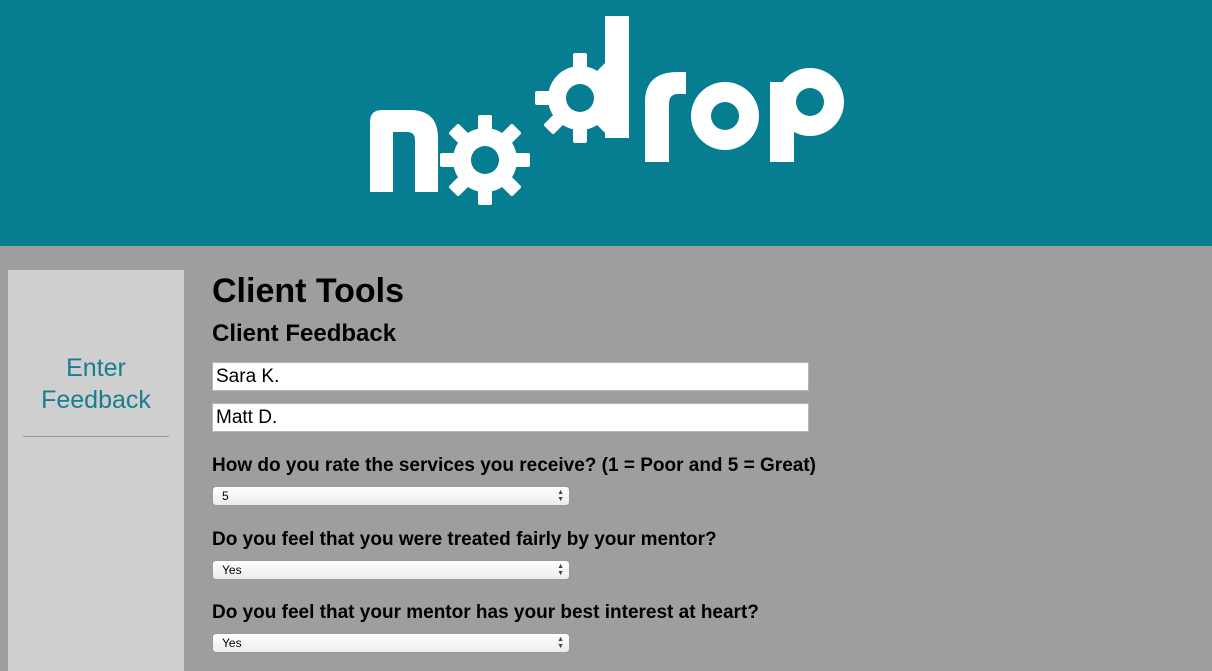 The height and width of the screenshot is (671, 1212). I want to click on mentor-name-field, so click(510, 417).